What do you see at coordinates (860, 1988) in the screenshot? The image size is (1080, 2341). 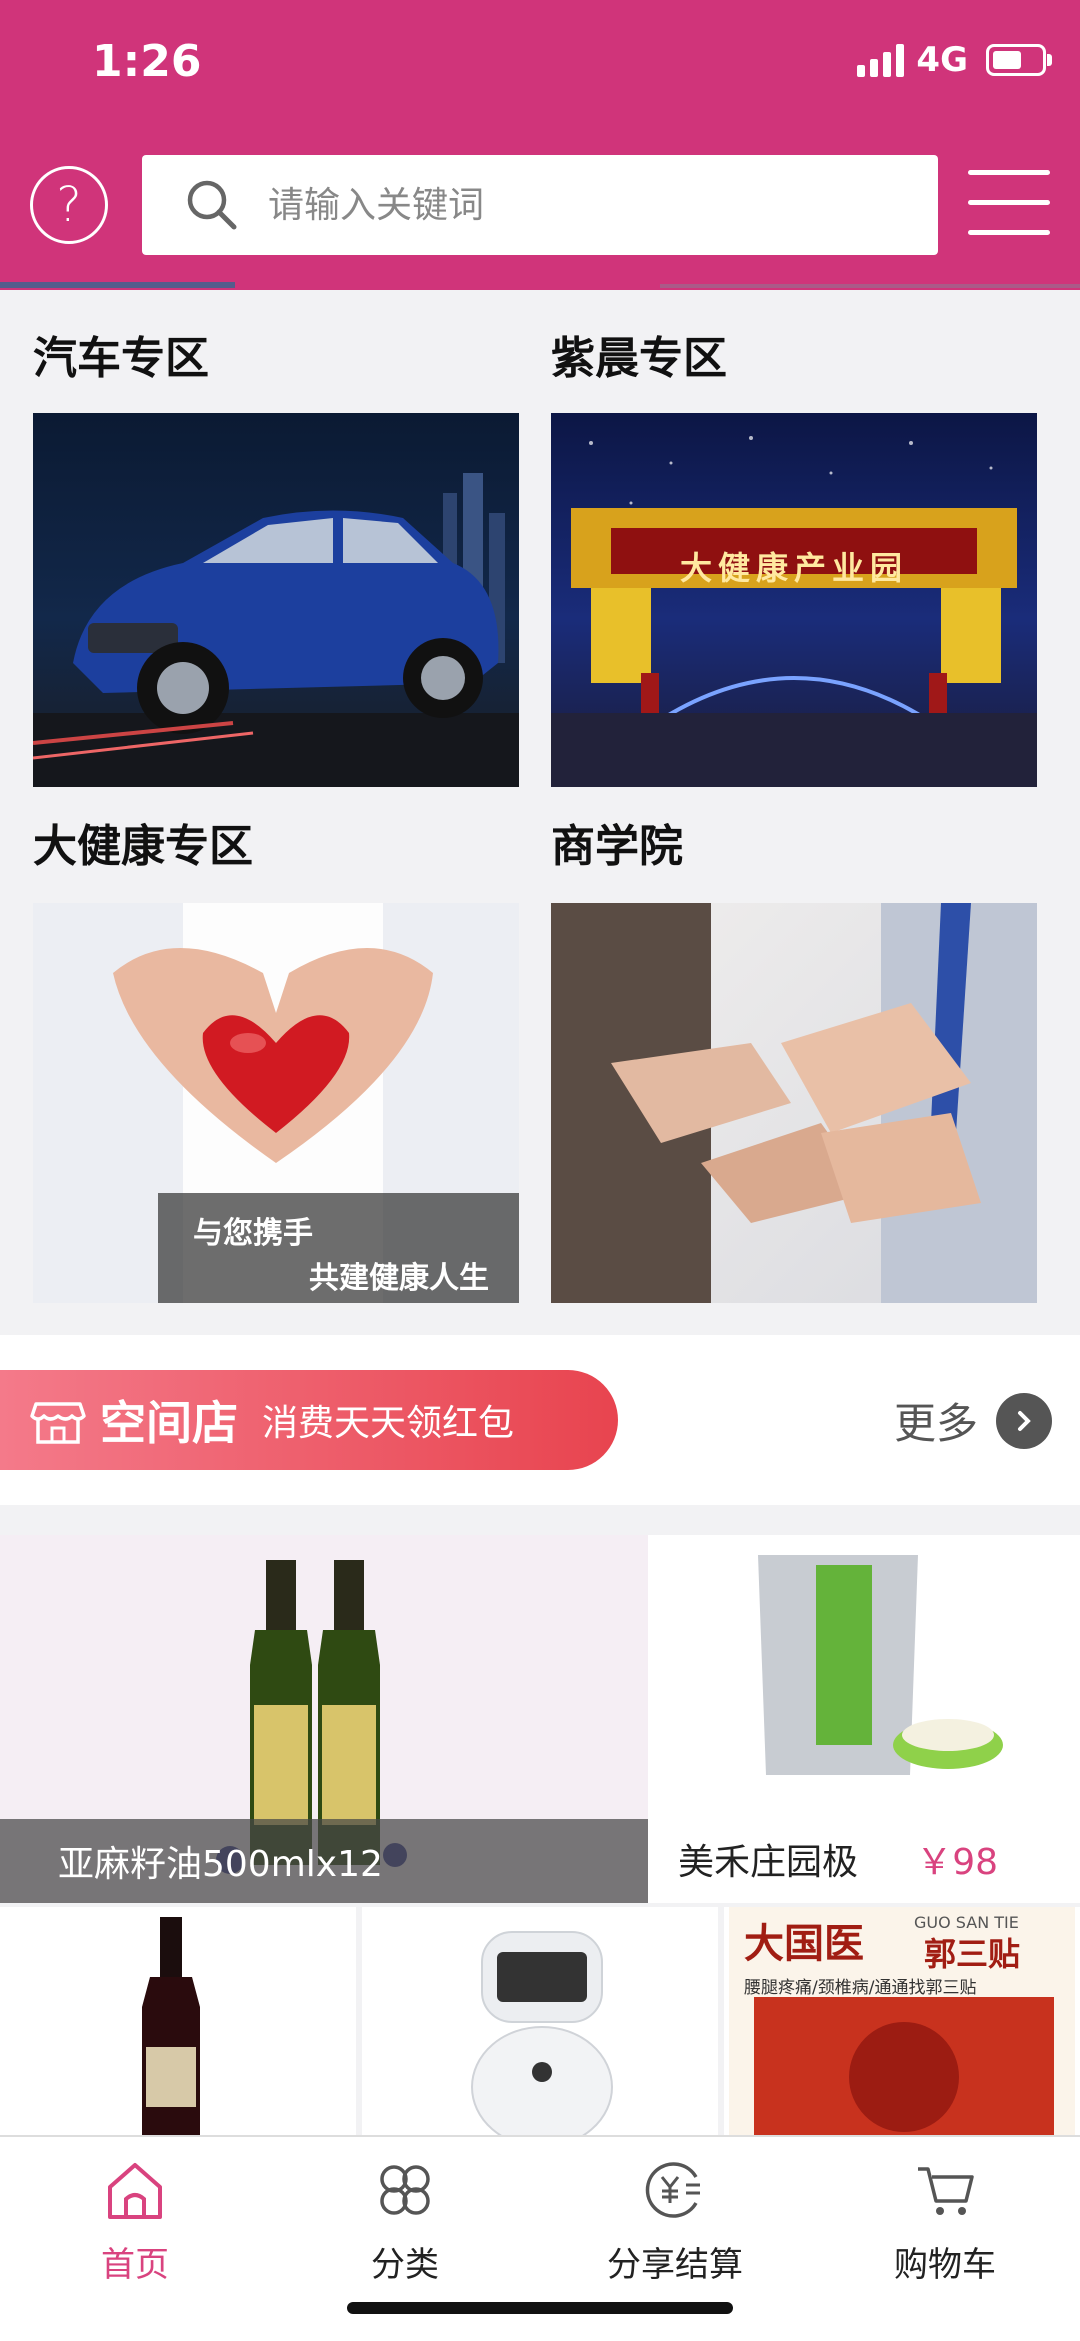 I see `plaster-caption: 腰腿疼痛/颈椎病/通通找郭三贴` at bounding box center [860, 1988].